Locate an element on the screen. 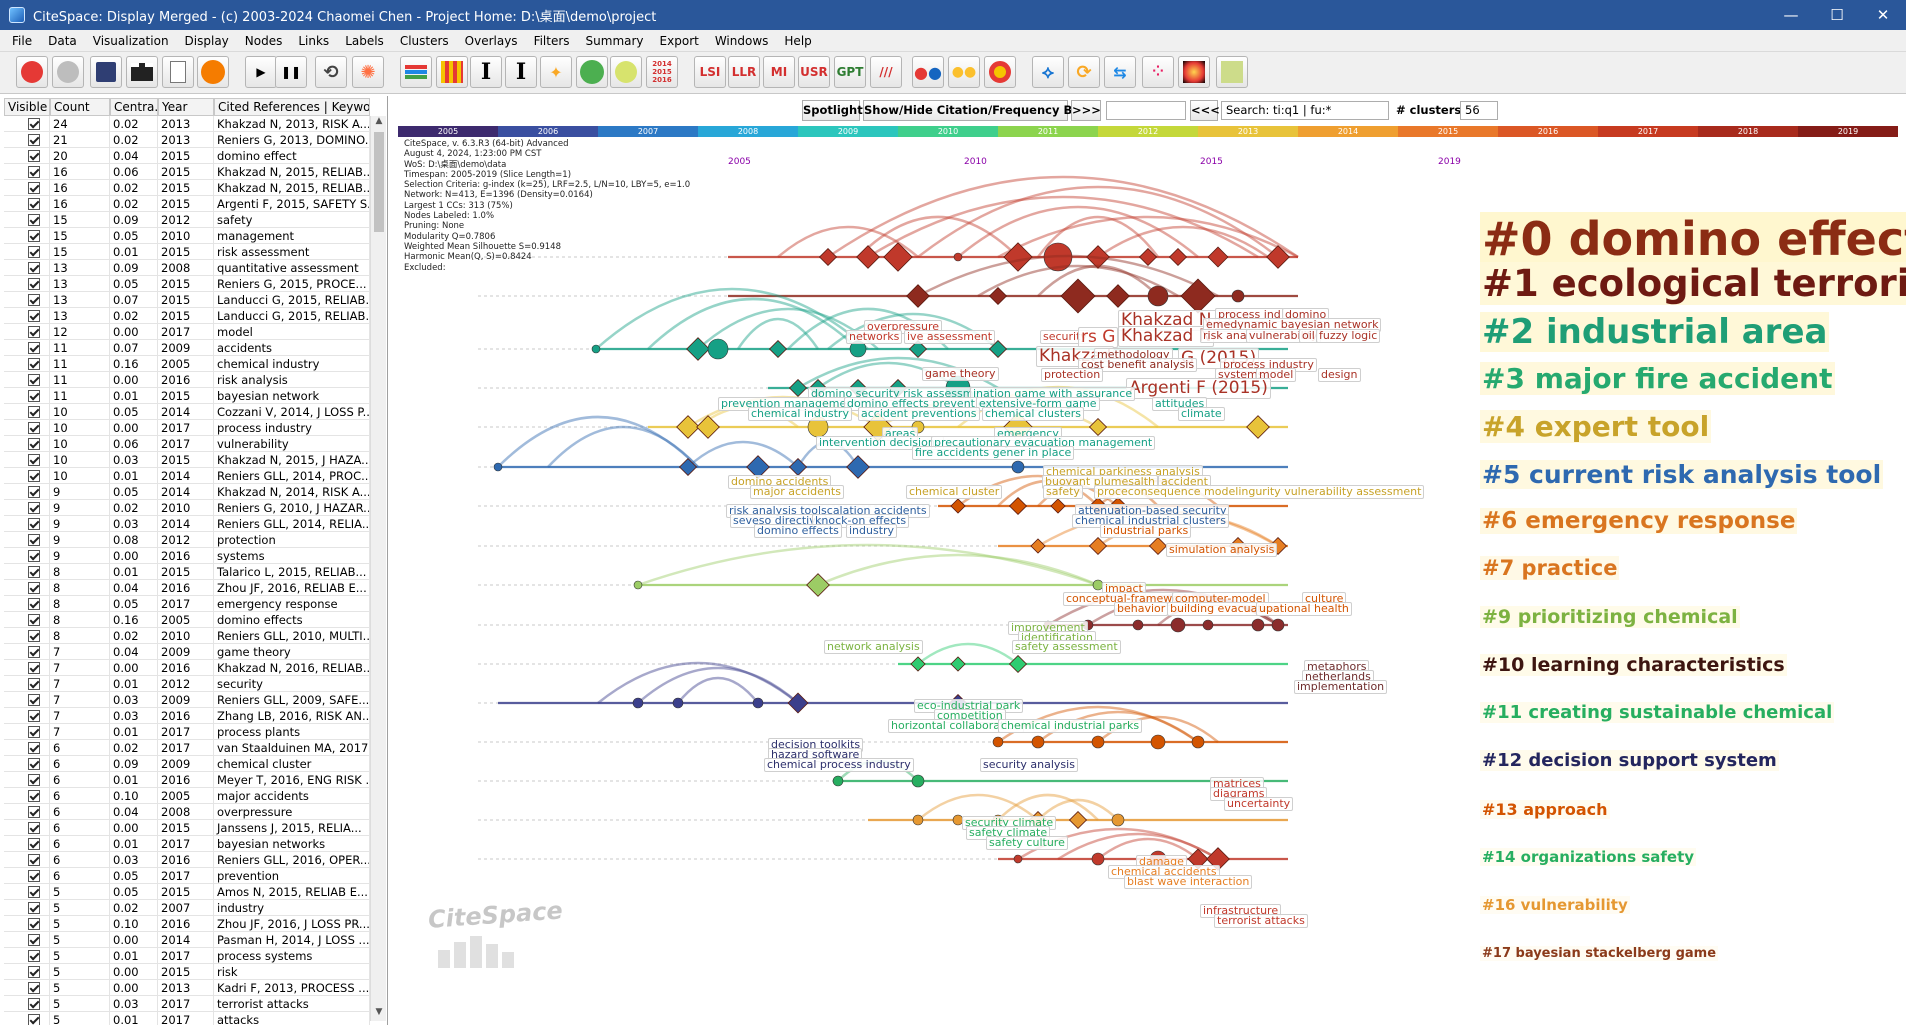  document-icon is located at coordinates (178, 72).